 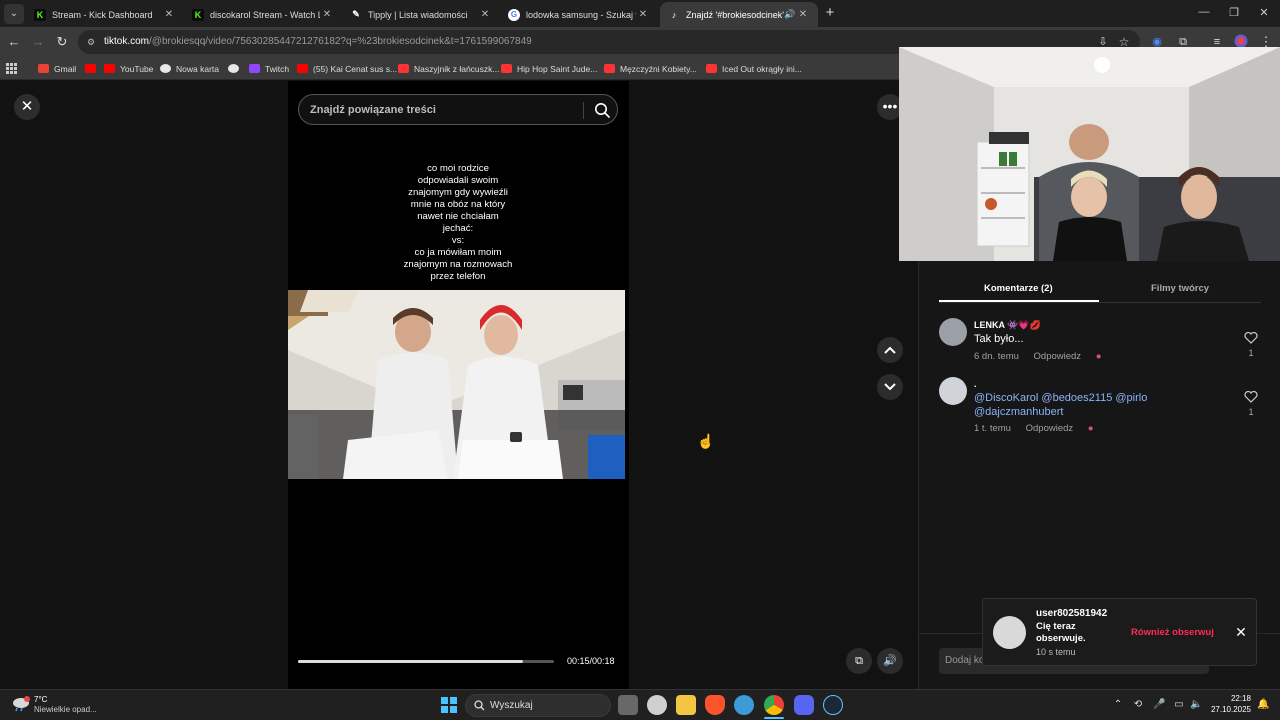 I want to click on window-close-icon: ✕, so click(x=1264, y=12).